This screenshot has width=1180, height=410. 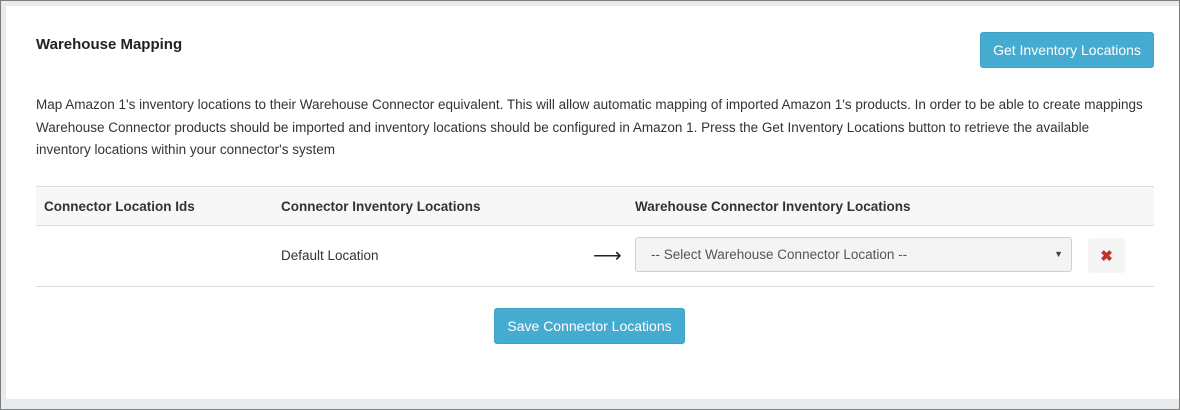 I want to click on caret-down-icon: ▼, so click(x=1058, y=254).